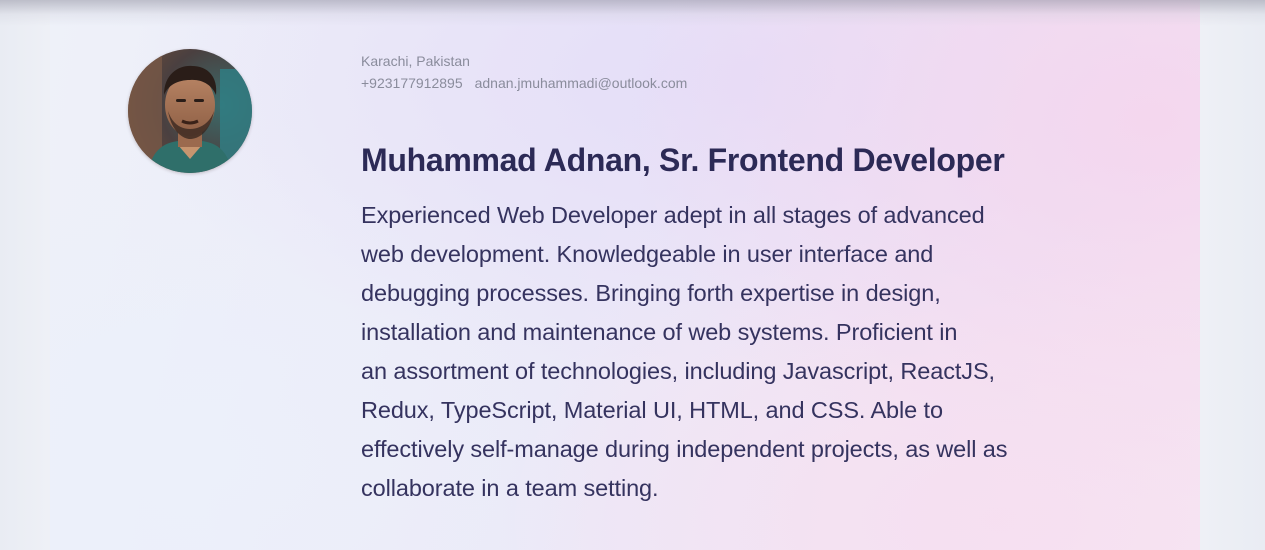 Image resolution: width=1265 pixels, height=550 pixels. Describe the element at coordinates (415, 61) in the screenshot. I see `location-text: Karachi, Pakistan` at that location.